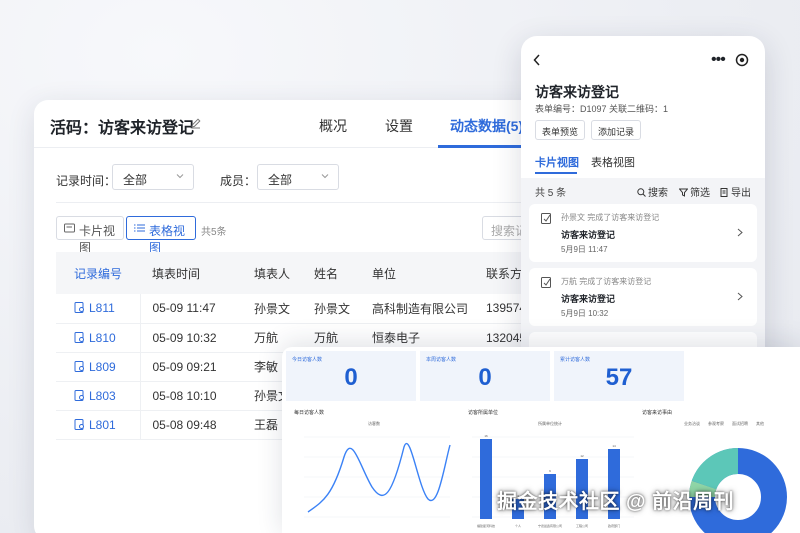 This screenshot has height=533, width=800. I want to click on tab-dynamic-data: 动态数据(5), so click(486, 126).